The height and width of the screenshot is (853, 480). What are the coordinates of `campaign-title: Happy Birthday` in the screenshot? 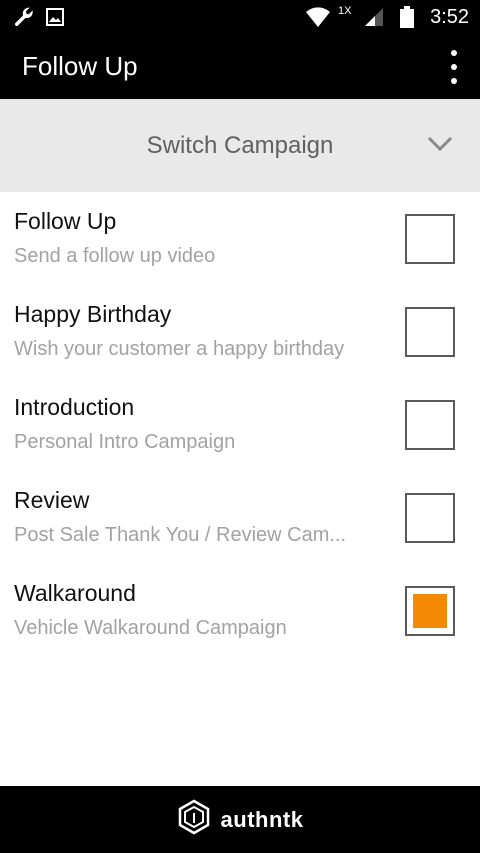 It's located at (93, 314).